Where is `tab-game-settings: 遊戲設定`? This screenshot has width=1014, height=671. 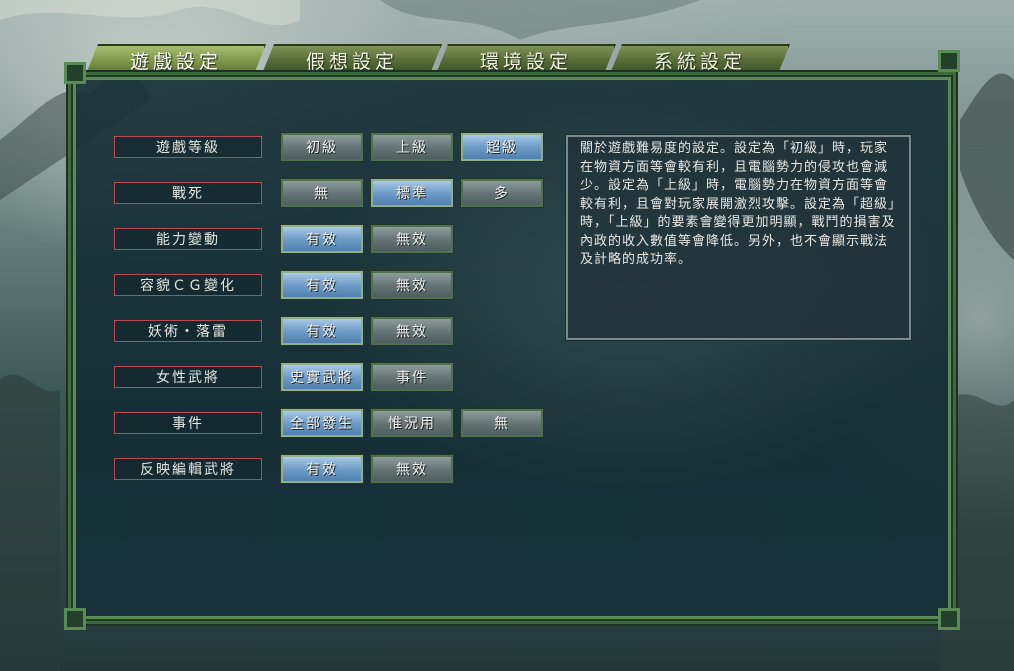 tab-game-settings: 遊戲設定 is located at coordinates (176, 59).